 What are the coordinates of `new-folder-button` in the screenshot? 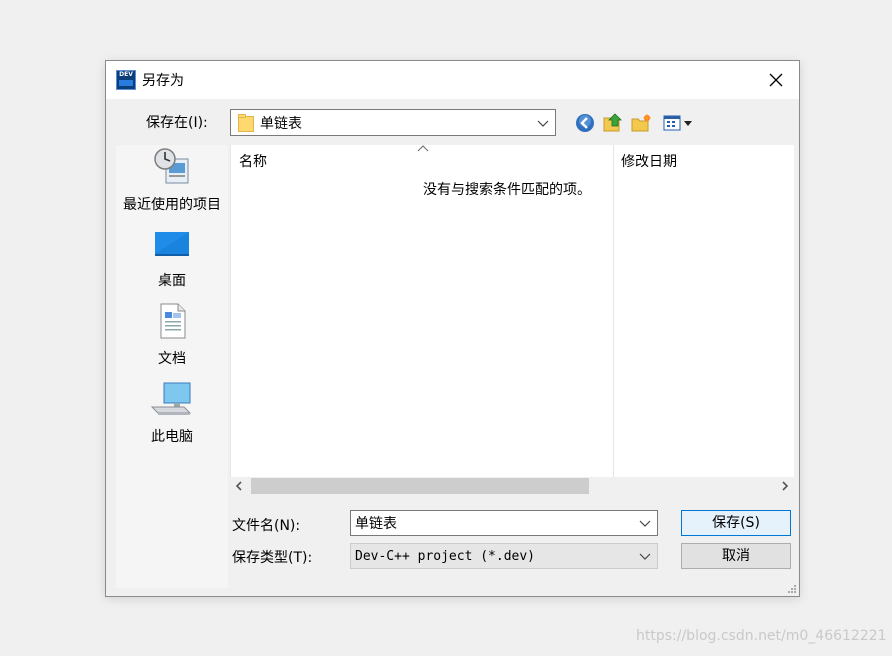 It's located at (641, 123).